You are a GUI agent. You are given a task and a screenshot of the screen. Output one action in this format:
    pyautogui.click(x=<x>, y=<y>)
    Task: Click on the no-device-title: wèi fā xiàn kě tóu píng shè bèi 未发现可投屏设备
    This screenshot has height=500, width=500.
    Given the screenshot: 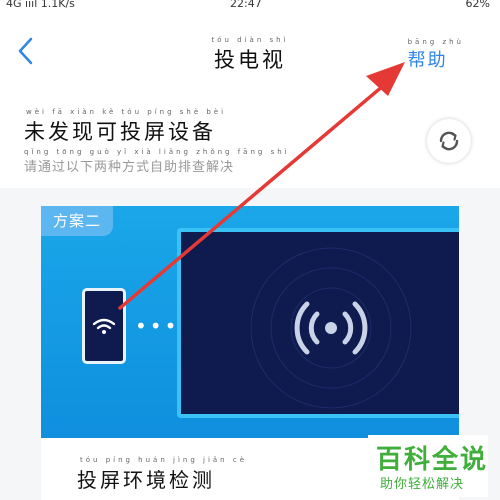 What is the action you would take?
    pyautogui.click(x=125, y=127)
    